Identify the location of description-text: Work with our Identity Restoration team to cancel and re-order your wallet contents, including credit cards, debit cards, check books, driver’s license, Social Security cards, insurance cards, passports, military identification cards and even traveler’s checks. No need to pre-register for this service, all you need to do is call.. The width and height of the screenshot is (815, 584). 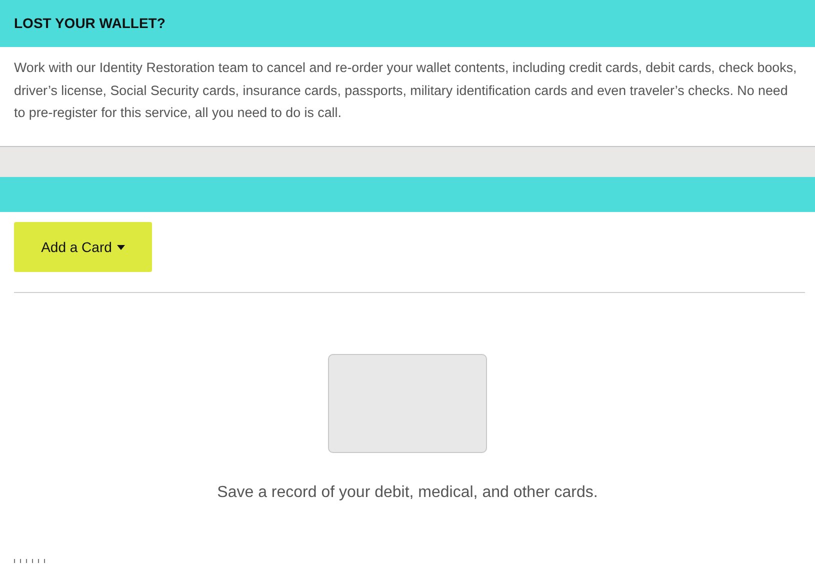
(405, 90).